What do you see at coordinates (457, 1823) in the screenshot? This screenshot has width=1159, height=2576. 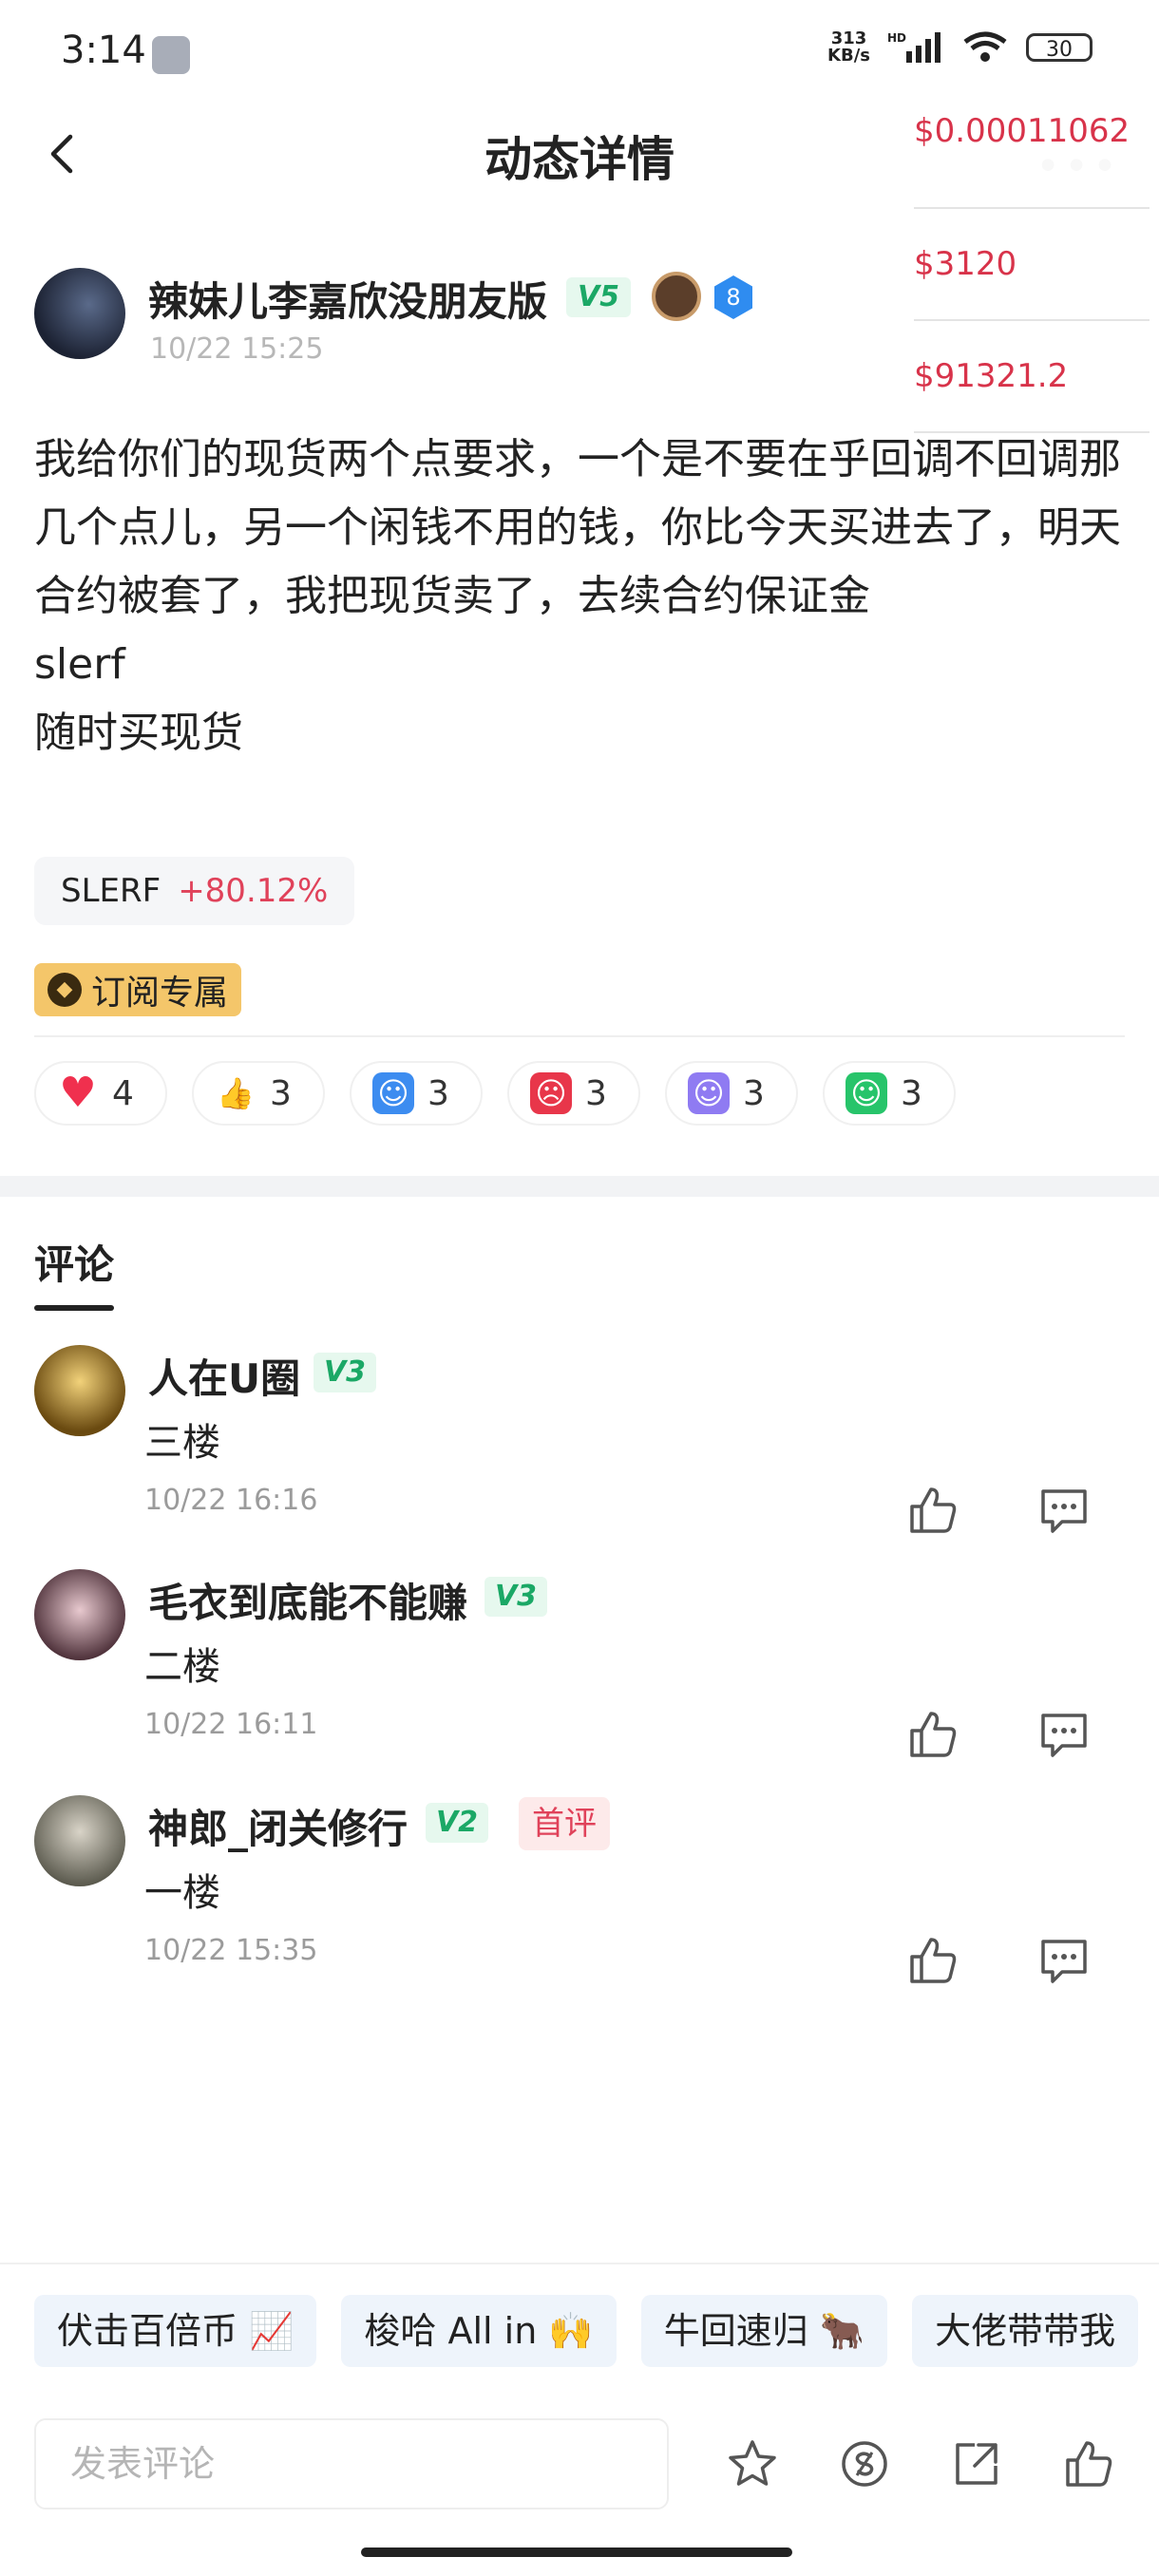 I see `level-badge: V2` at bounding box center [457, 1823].